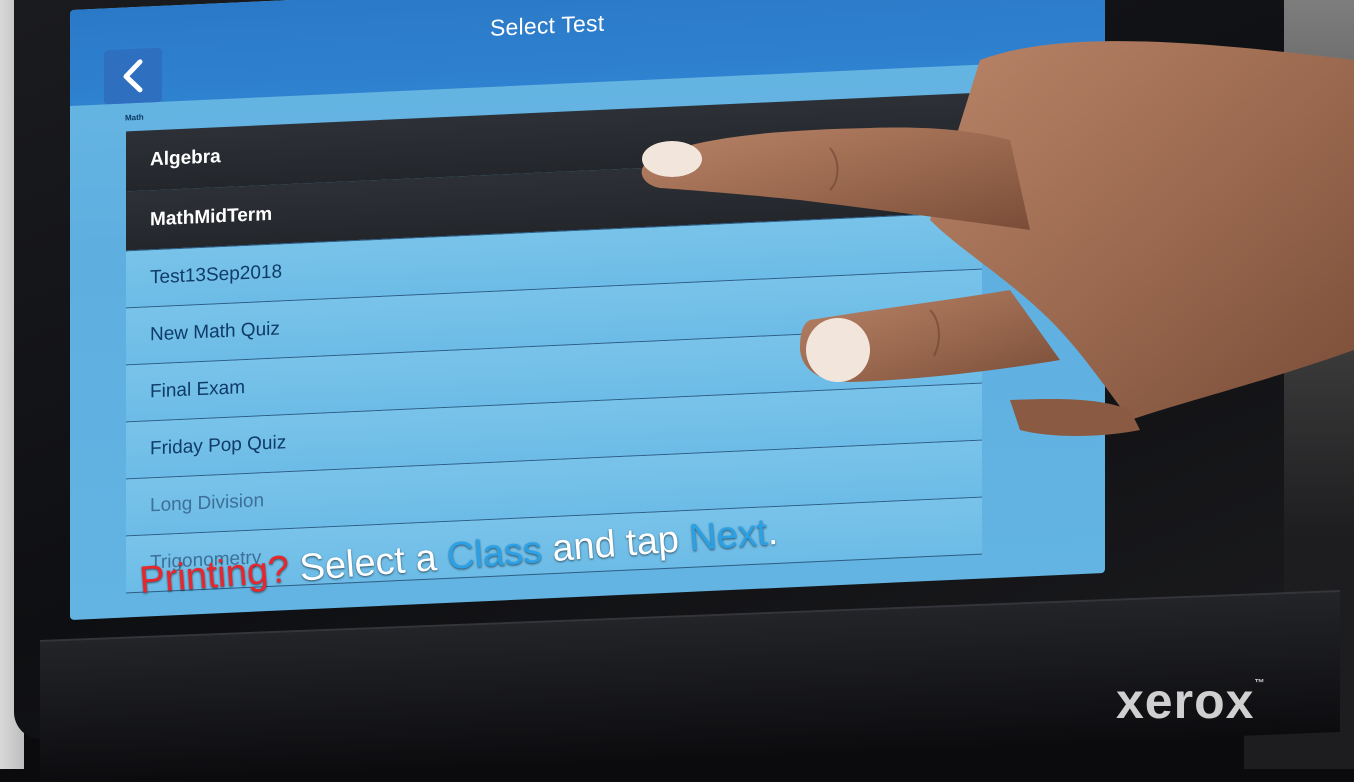 The height and width of the screenshot is (782, 1354). I want to click on list-item-label: Friday Pop Quiz, so click(218, 446).